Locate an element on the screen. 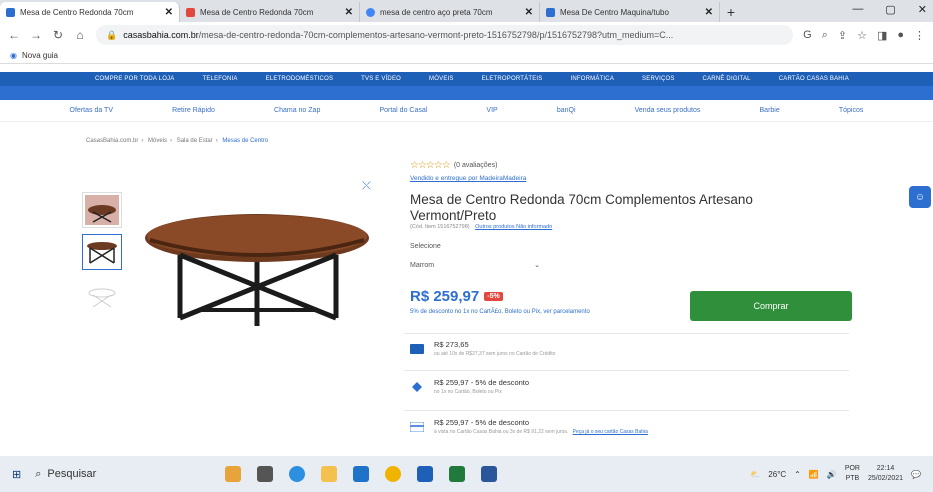 The width and height of the screenshot is (933, 492). other-products-link: Outros produtos Não informado is located at coordinates (513, 227).